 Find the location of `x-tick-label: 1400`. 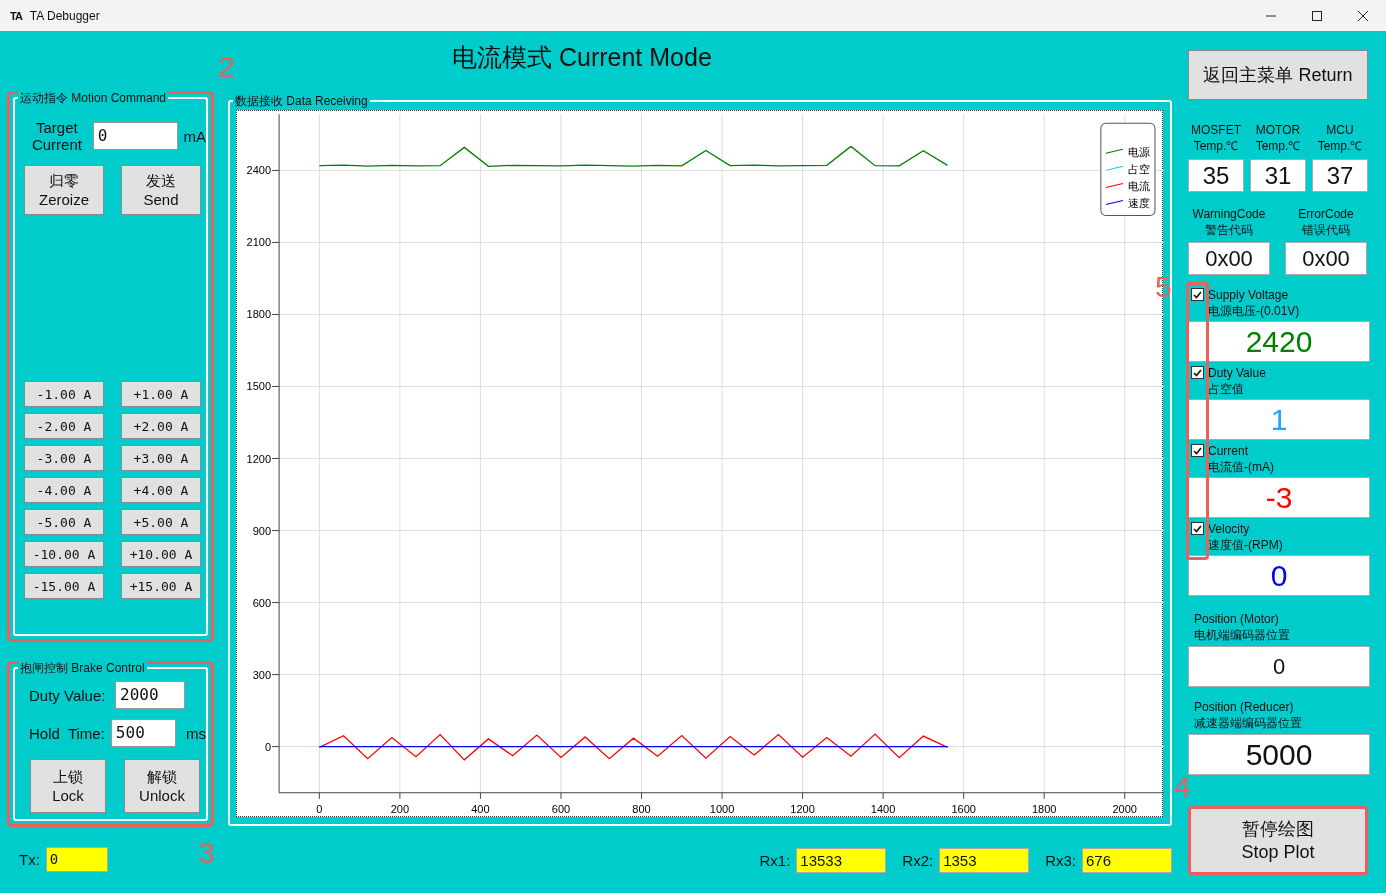

x-tick-label: 1400 is located at coordinates (883, 808).